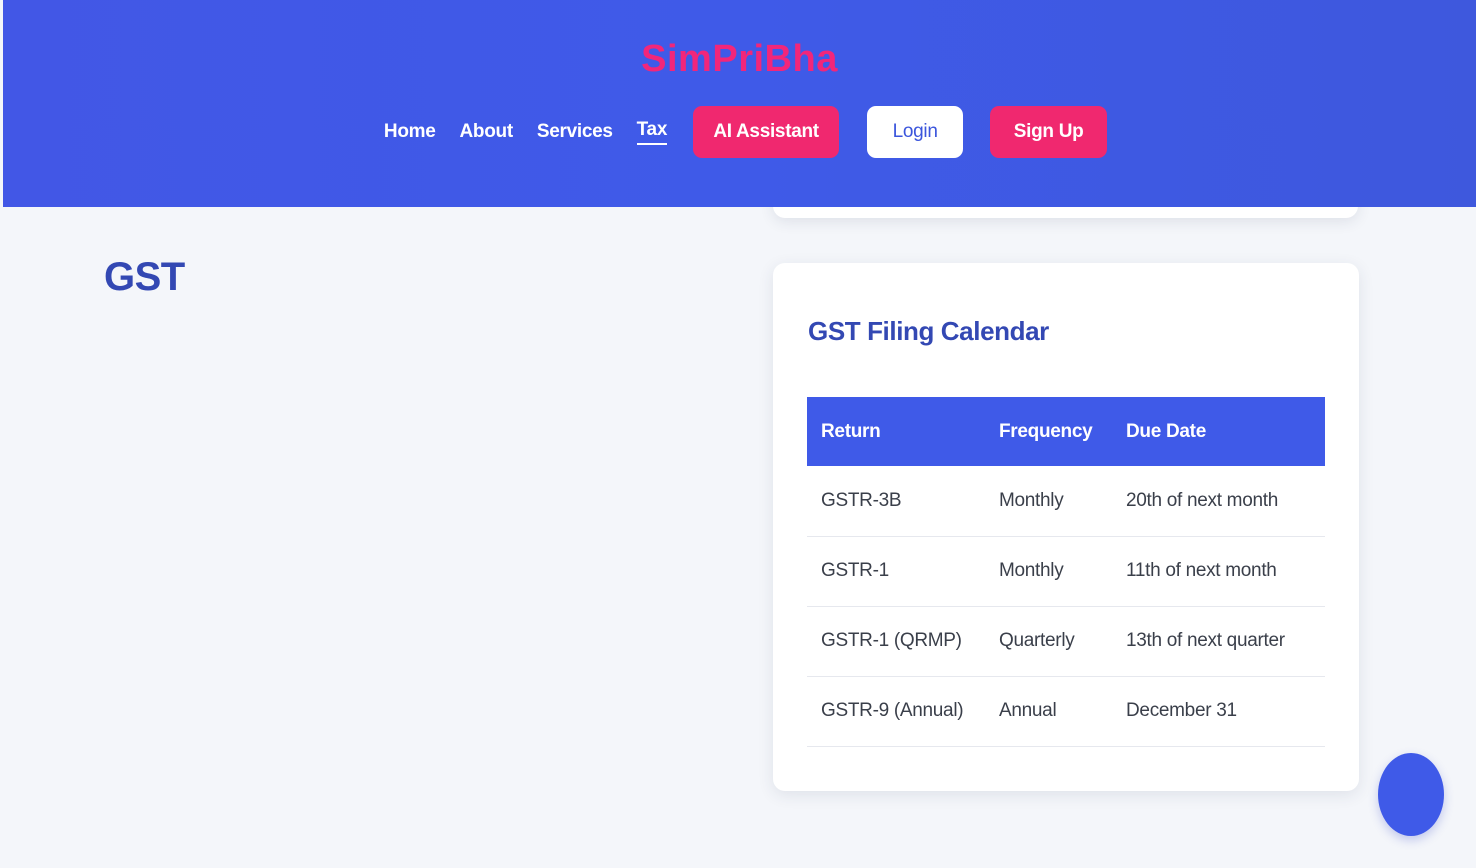 The image size is (1476, 868). Describe the element at coordinates (1049, 132) in the screenshot. I see `signup-button: Sign Up` at that location.